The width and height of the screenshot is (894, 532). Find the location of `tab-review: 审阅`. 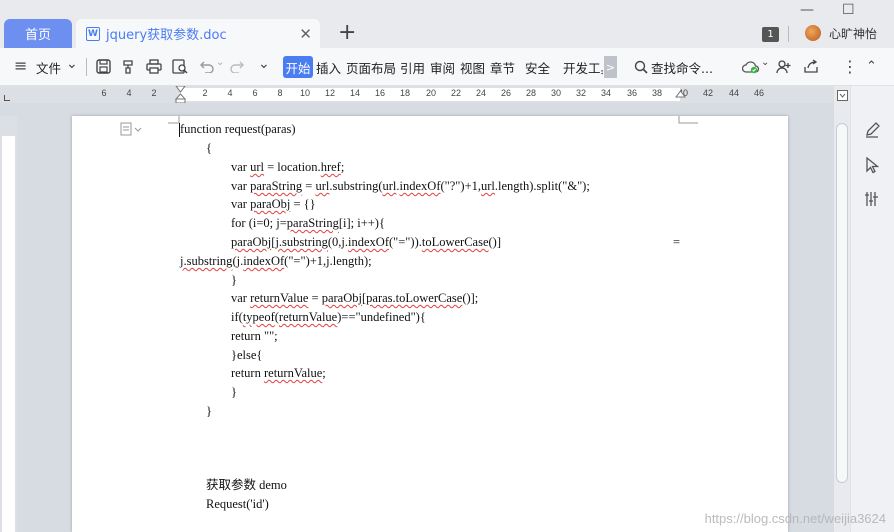

tab-review: 审阅 is located at coordinates (442, 67).